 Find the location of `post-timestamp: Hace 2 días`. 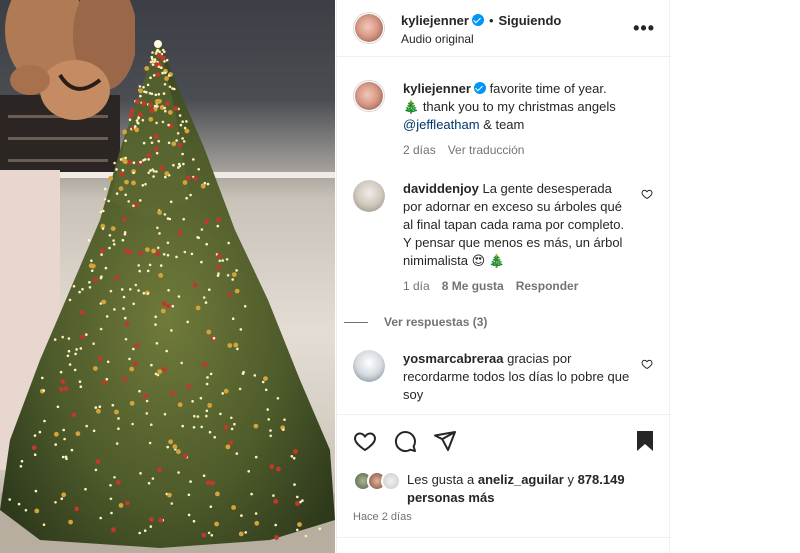

post-timestamp: Hace 2 días is located at coordinates (382, 517).